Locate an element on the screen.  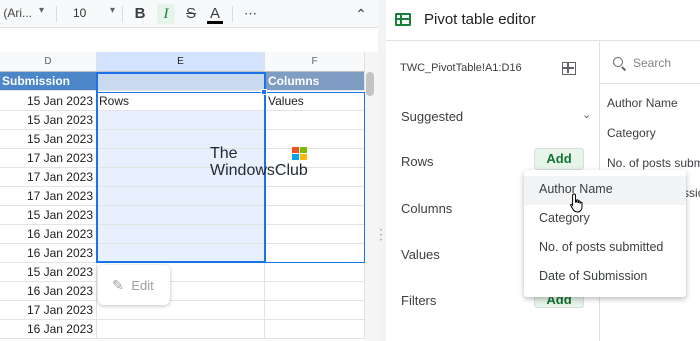
panel-title: Pivot table editor is located at coordinates (480, 19).